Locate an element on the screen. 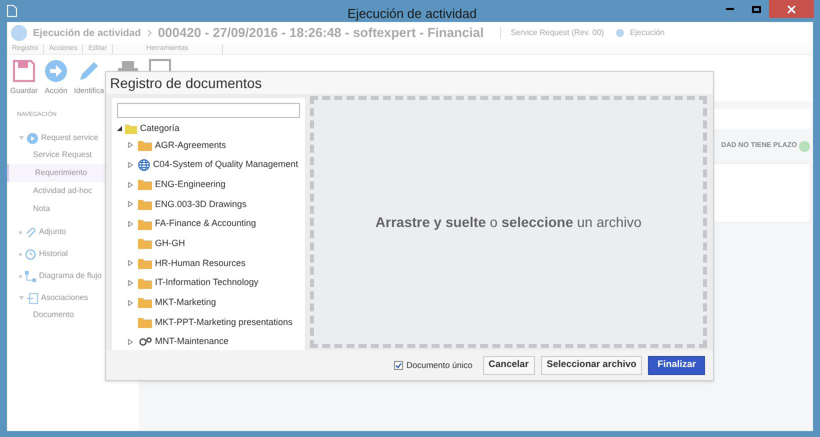  window-title: Ejecución de actividad is located at coordinates (412, 14).